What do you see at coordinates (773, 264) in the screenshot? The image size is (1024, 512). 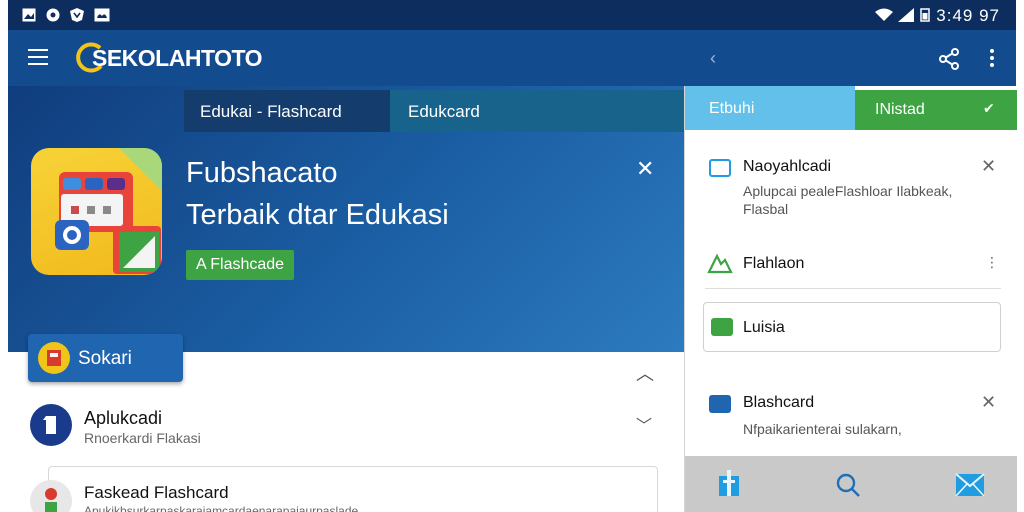 I see `panel-item-title: Flahlaon` at bounding box center [773, 264].